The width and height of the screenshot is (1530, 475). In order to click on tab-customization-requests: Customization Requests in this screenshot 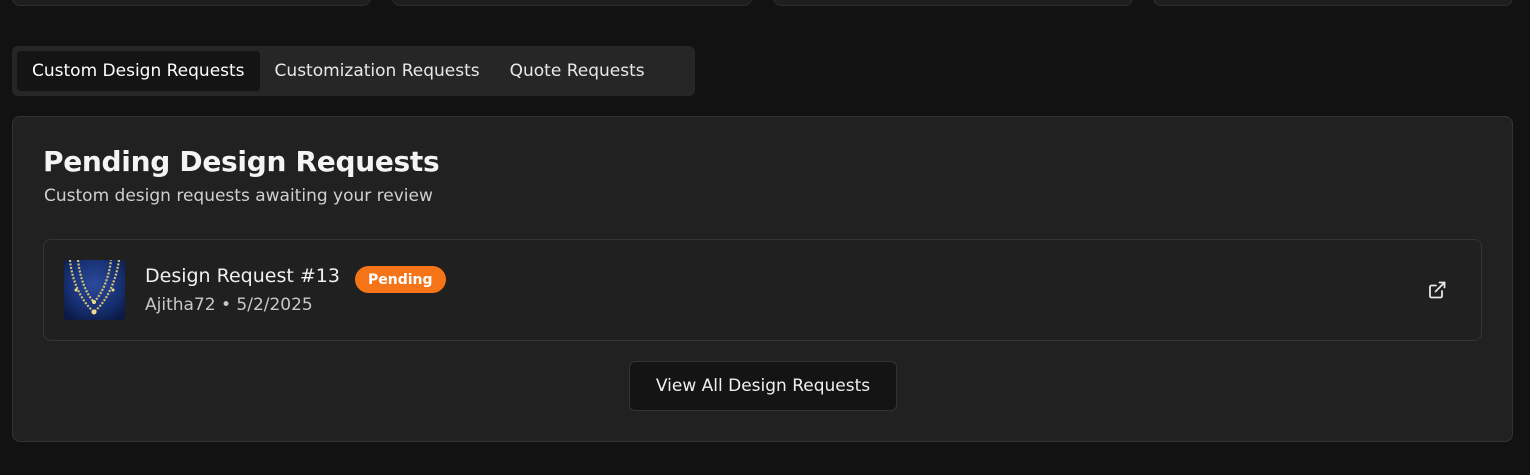, I will do `click(377, 71)`.